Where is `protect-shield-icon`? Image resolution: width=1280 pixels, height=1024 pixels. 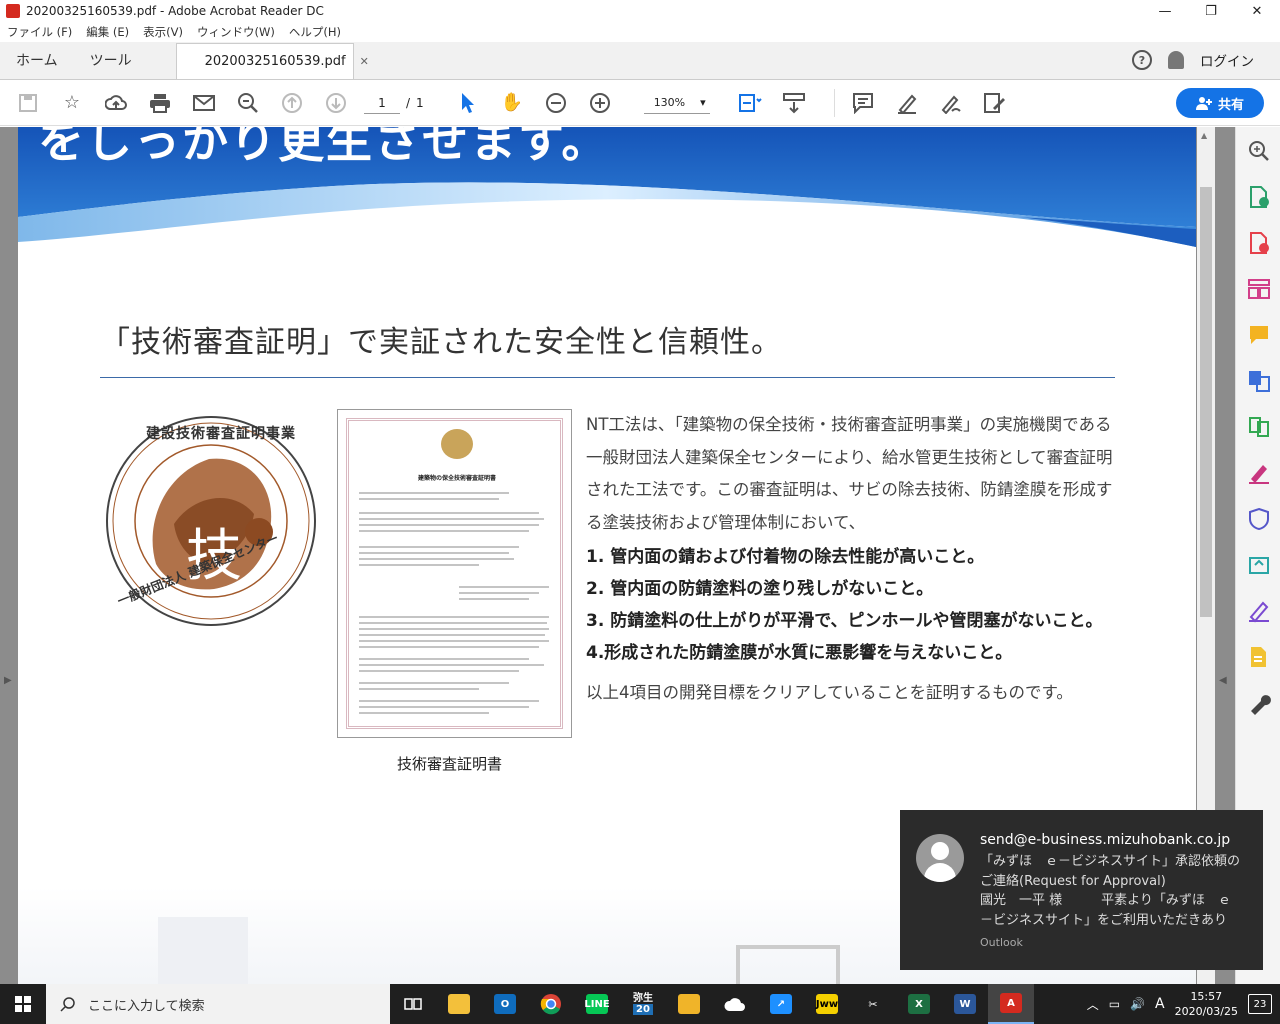
protect-shield-icon is located at coordinates (1259, 519).